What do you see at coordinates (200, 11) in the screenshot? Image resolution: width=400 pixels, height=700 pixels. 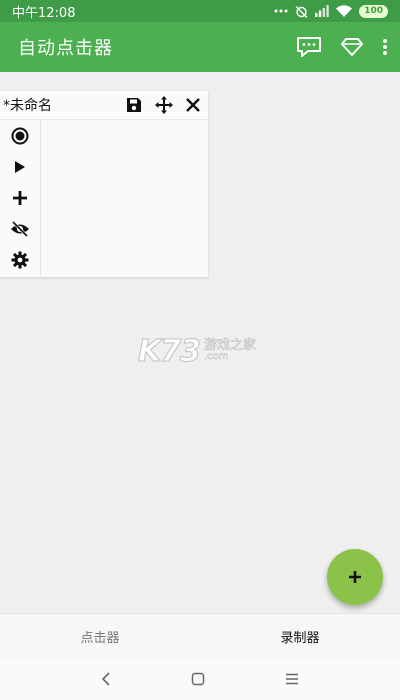 I see `status-bar: 中午12:08 100` at bounding box center [200, 11].